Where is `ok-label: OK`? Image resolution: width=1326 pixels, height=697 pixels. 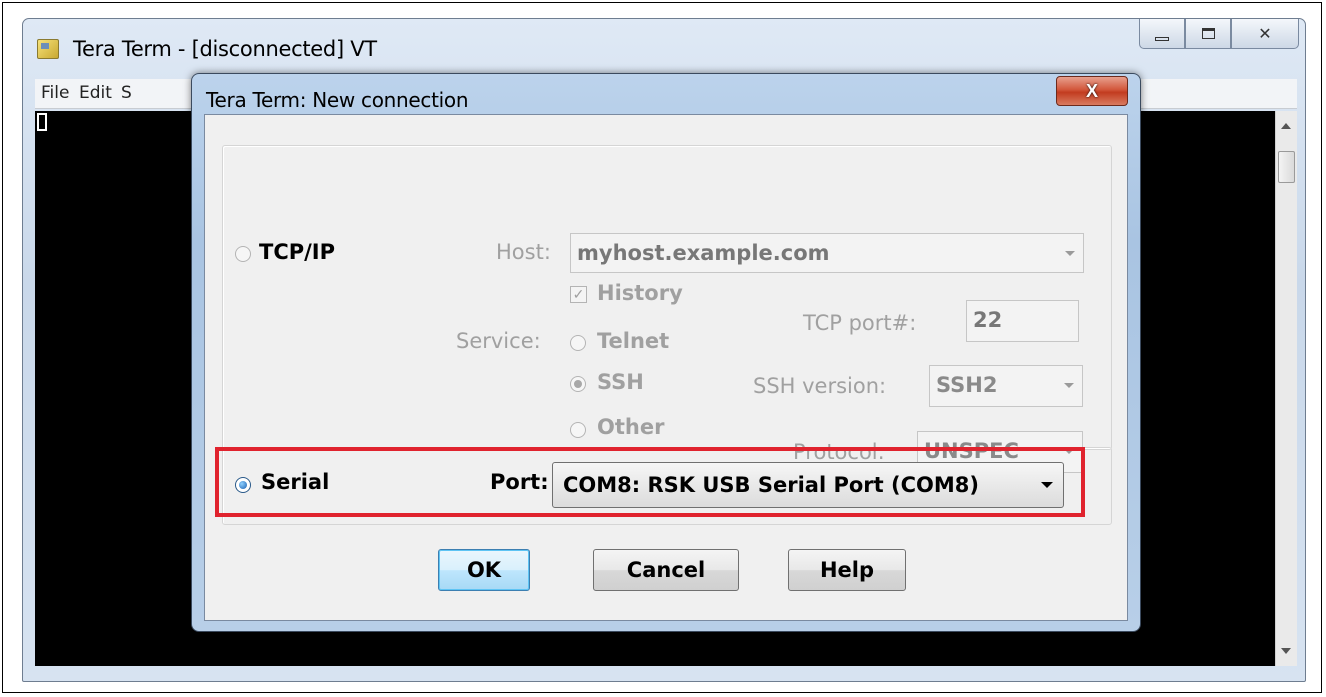
ok-label: OK is located at coordinates (484, 570).